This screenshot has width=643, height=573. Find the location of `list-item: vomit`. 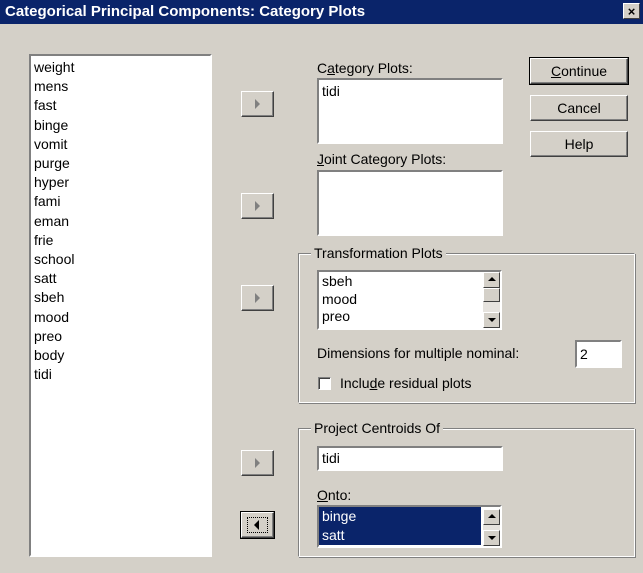

list-item: vomit is located at coordinates (122, 144).